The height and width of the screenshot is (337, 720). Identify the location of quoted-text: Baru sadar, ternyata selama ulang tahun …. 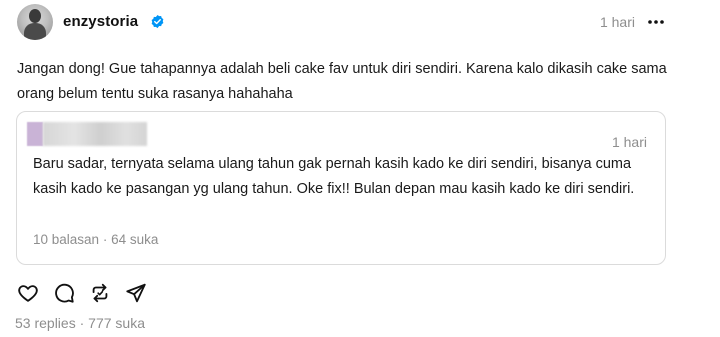
(334, 176).